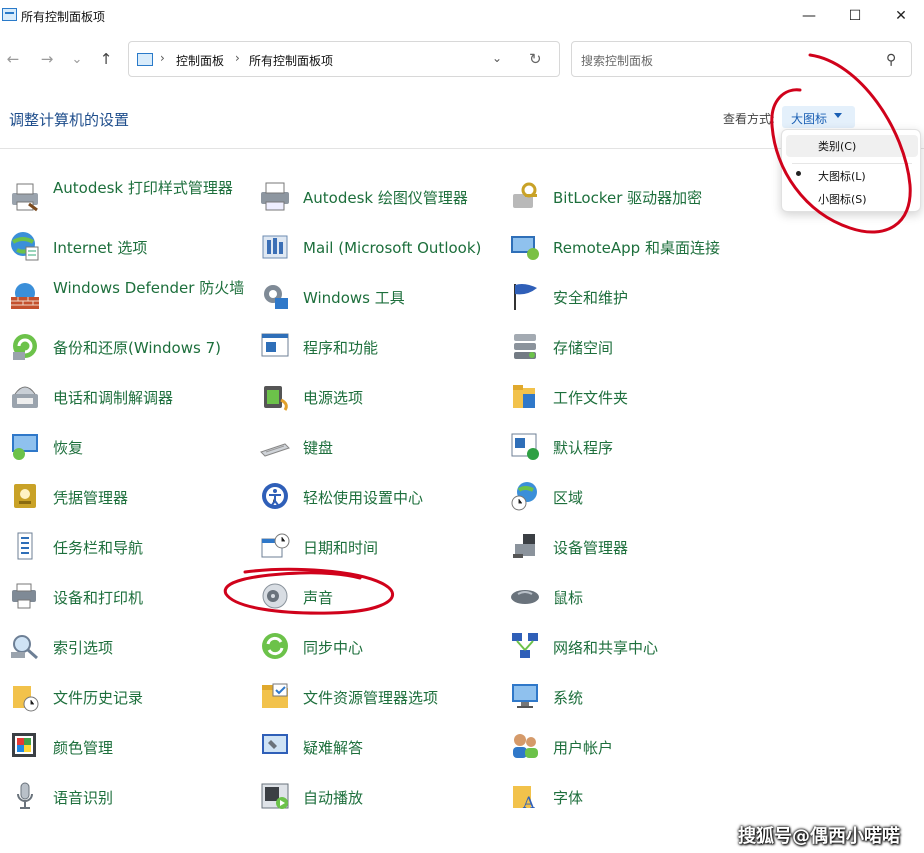 This screenshot has height=853, width=924. Describe the element at coordinates (100, 248) in the screenshot. I see `control-panel-item-label: Internet 选项` at that location.